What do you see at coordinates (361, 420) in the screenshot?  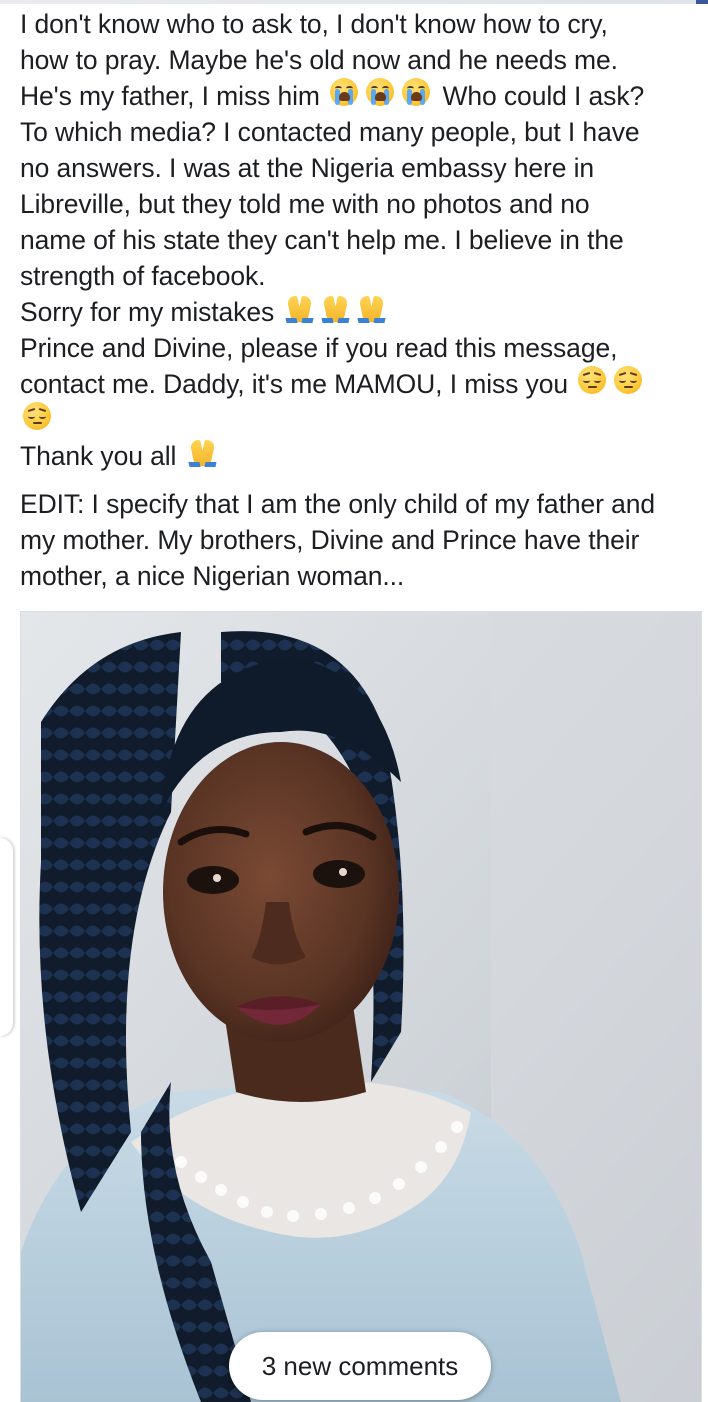 I see `post-line` at bounding box center [361, 420].